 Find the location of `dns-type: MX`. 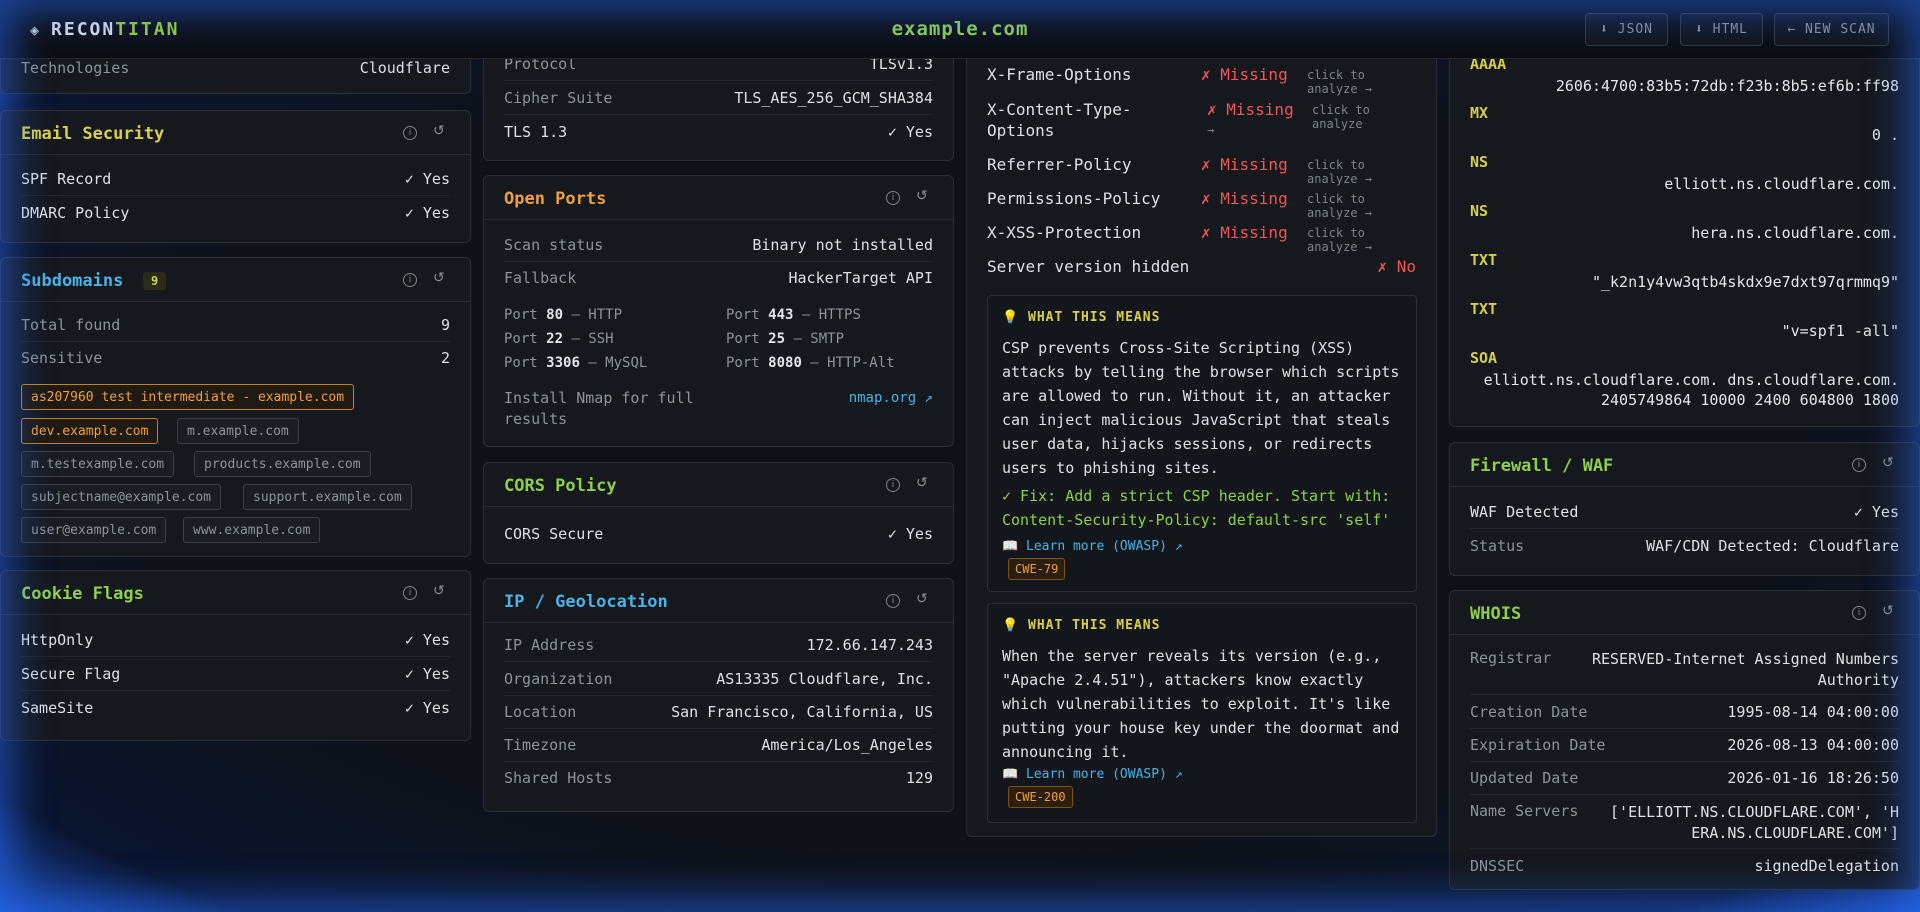

dns-type: MX is located at coordinates (1479, 113).